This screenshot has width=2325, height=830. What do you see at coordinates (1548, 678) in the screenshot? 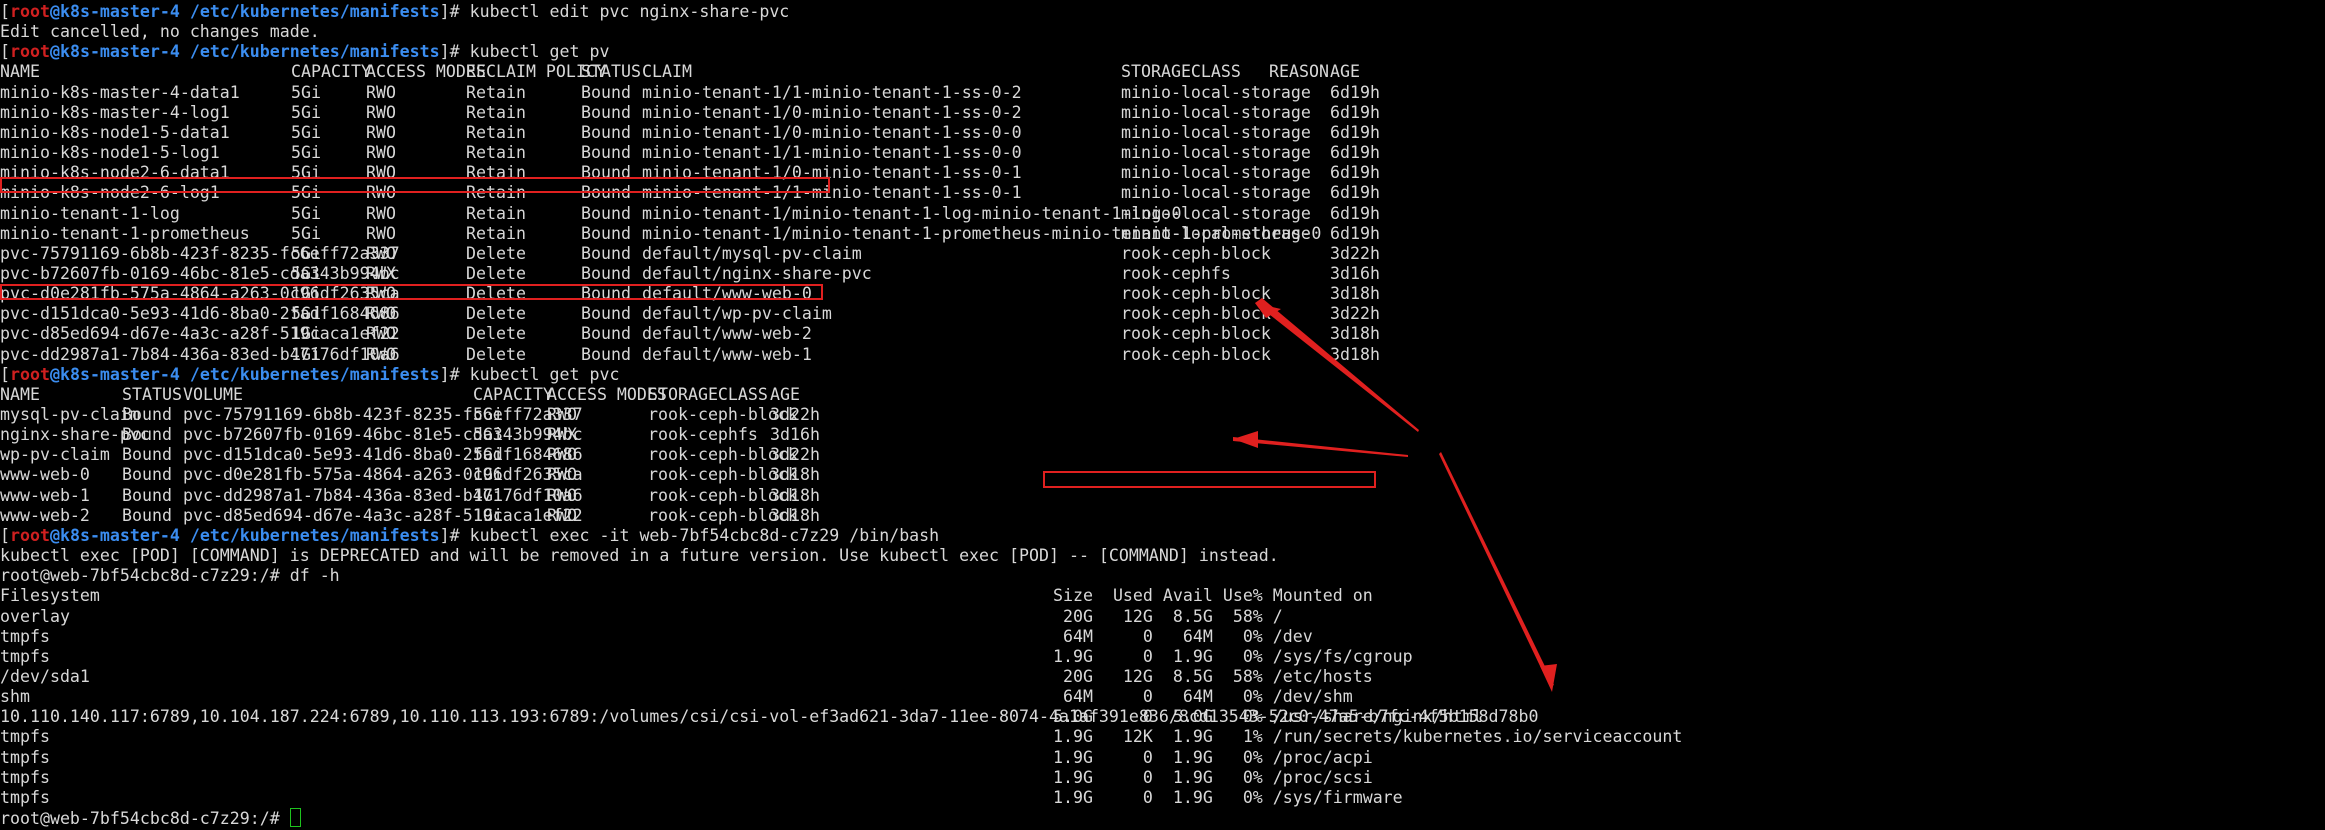
I see `arrow-to-df-row-head` at bounding box center [1548, 678].